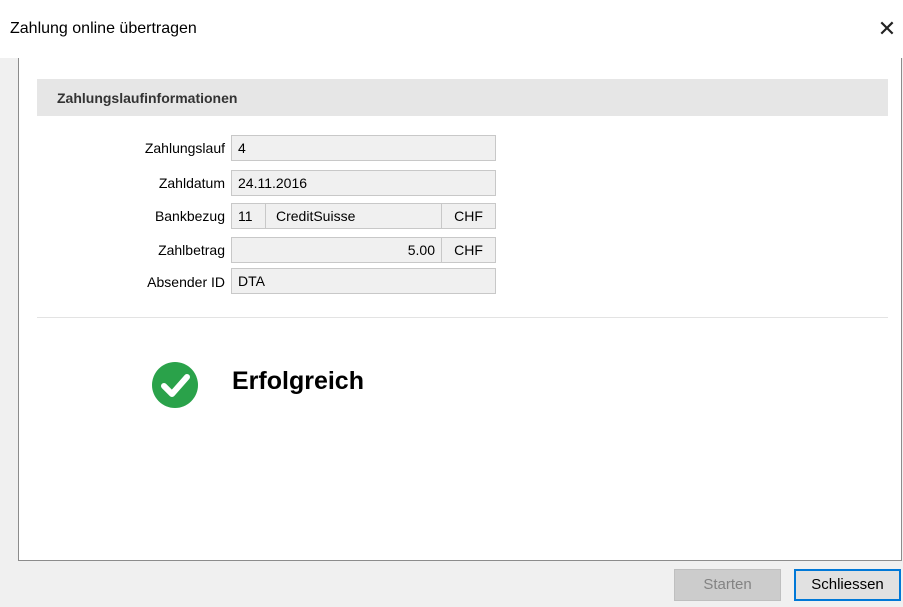 The height and width of the screenshot is (607, 903). What do you see at coordinates (887, 29) in the screenshot?
I see `close-icon: ✕` at bounding box center [887, 29].